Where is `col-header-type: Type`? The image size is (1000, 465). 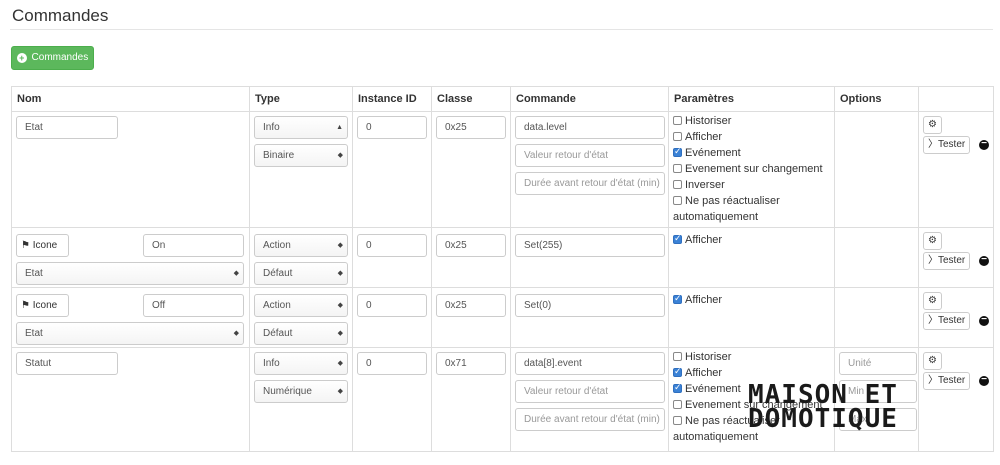 col-header-type: Type is located at coordinates (301, 99).